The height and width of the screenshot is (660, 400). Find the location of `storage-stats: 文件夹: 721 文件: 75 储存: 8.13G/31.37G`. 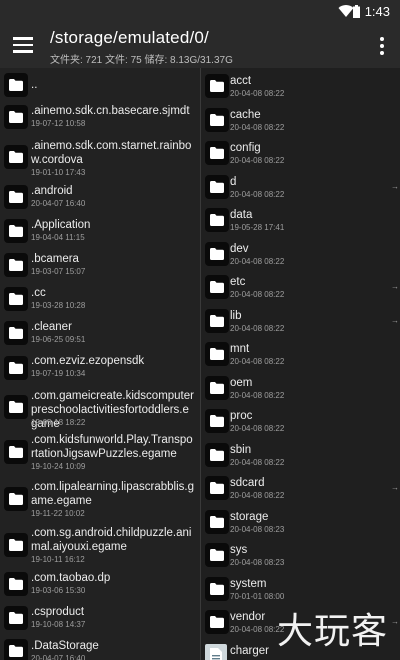

storage-stats: 文件夹: 721 文件: 75 储存: 8.13G/31.37G is located at coordinates (141, 60).